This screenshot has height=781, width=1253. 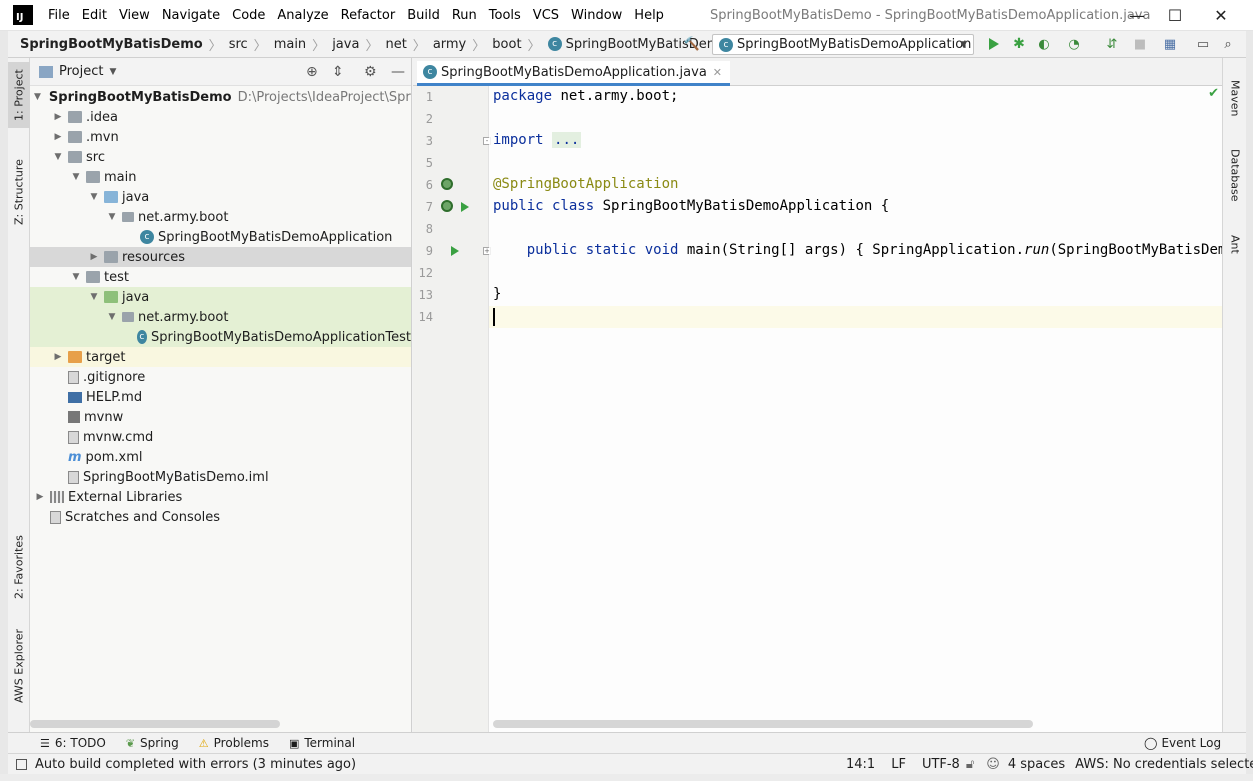 What do you see at coordinates (464, 15) in the screenshot?
I see `menu-run: Run` at bounding box center [464, 15].